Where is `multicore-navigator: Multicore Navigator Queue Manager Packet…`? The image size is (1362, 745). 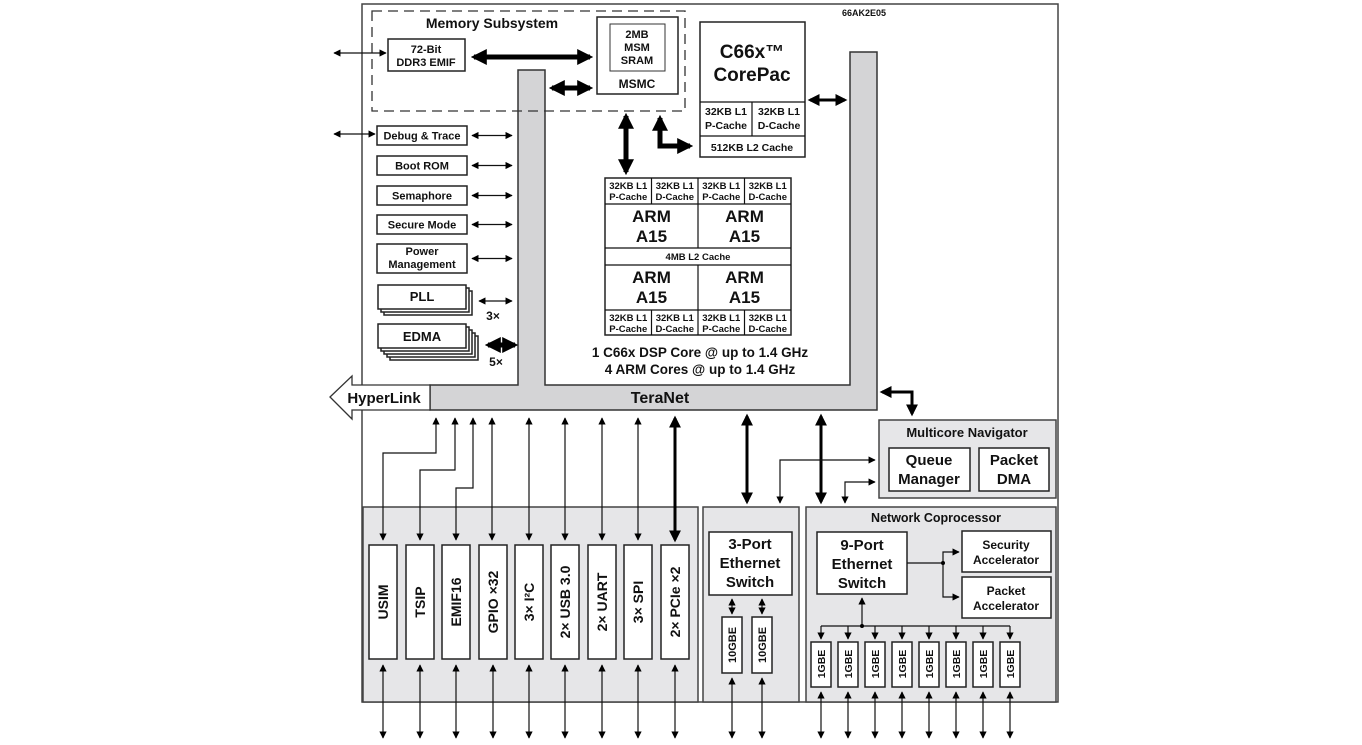
multicore-navigator: Multicore Navigator Queue Manager Packet… is located at coordinates (967, 459).